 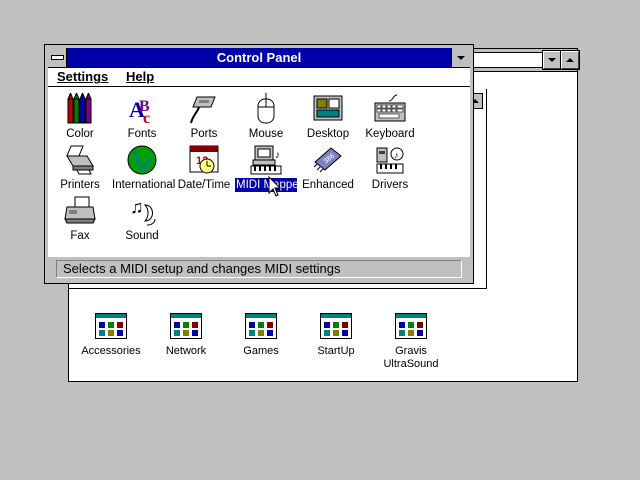 I want to click on maximize-button, so click(x=570, y=60).